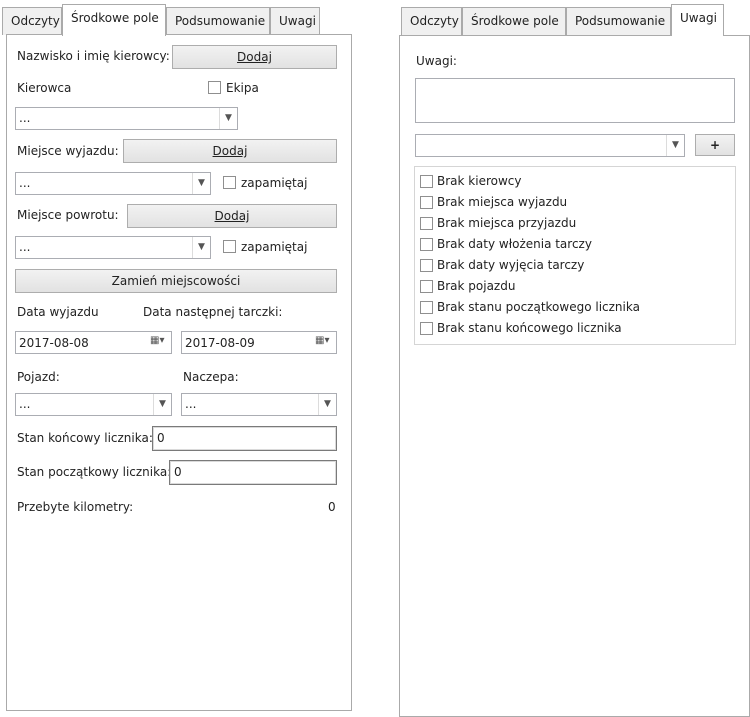 The image size is (750, 717). I want to click on start-counter-input: 0, so click(253, 472).